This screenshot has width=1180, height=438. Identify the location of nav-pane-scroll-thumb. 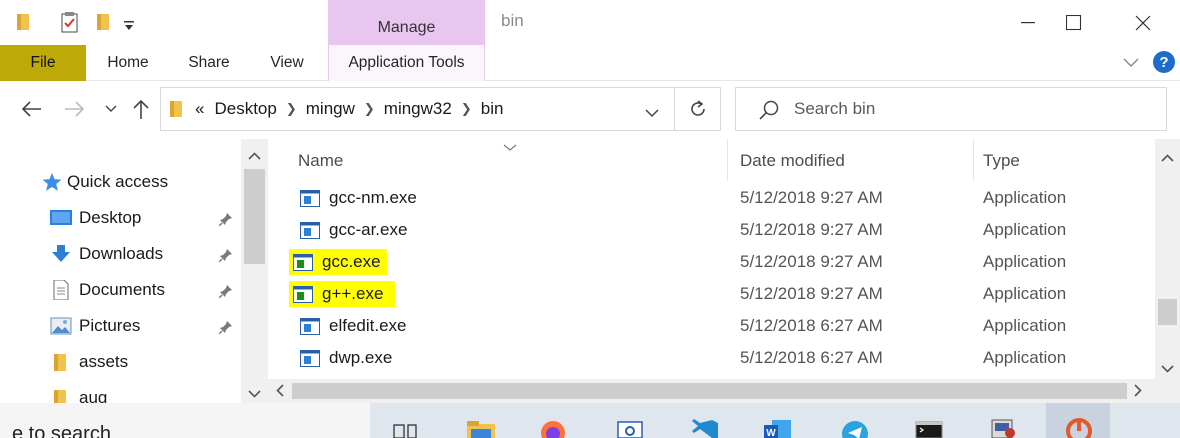
(254, 216).